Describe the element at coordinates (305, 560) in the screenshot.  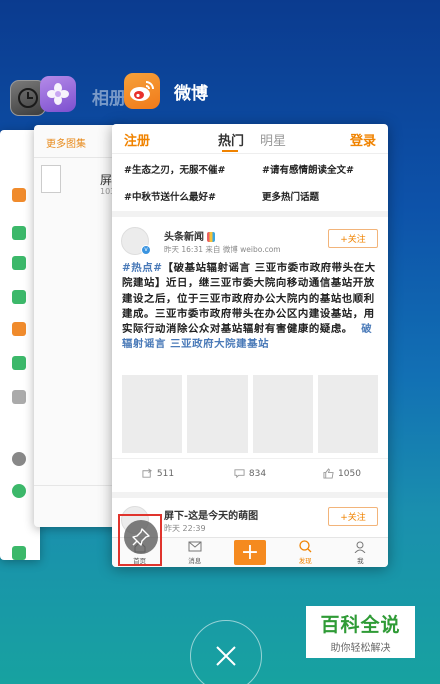
I see `tab-label: 发现` at that location.